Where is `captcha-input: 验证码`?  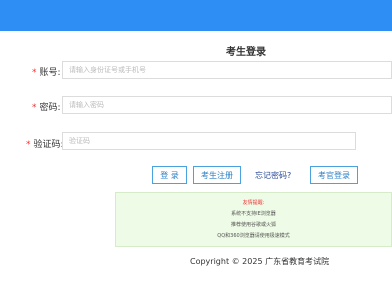
captcha-input: 验证码 is located at coordinates (209, 141).